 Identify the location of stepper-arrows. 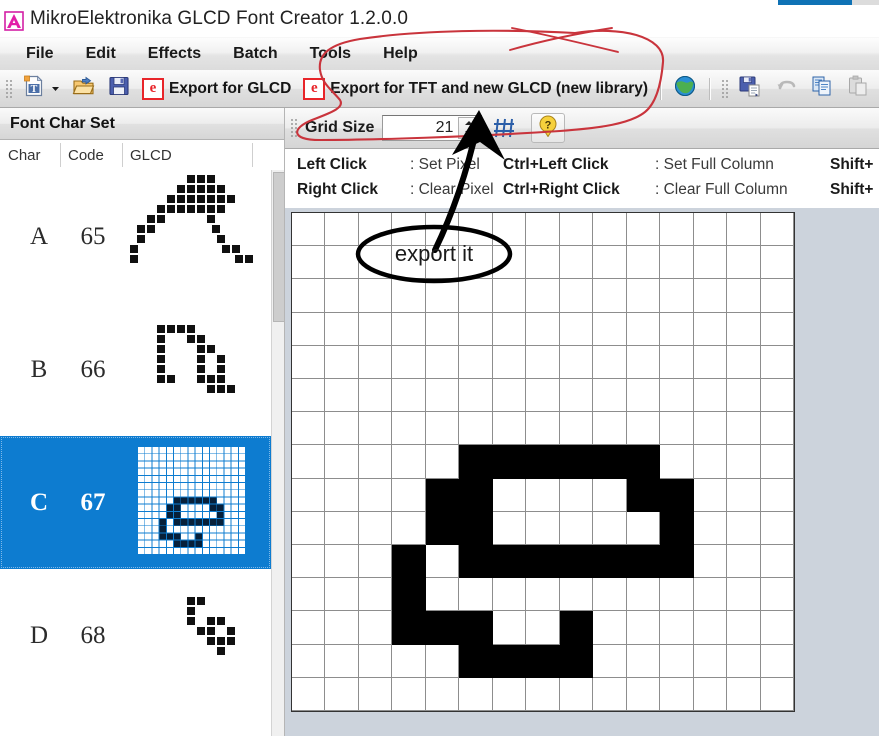
(469, 128).